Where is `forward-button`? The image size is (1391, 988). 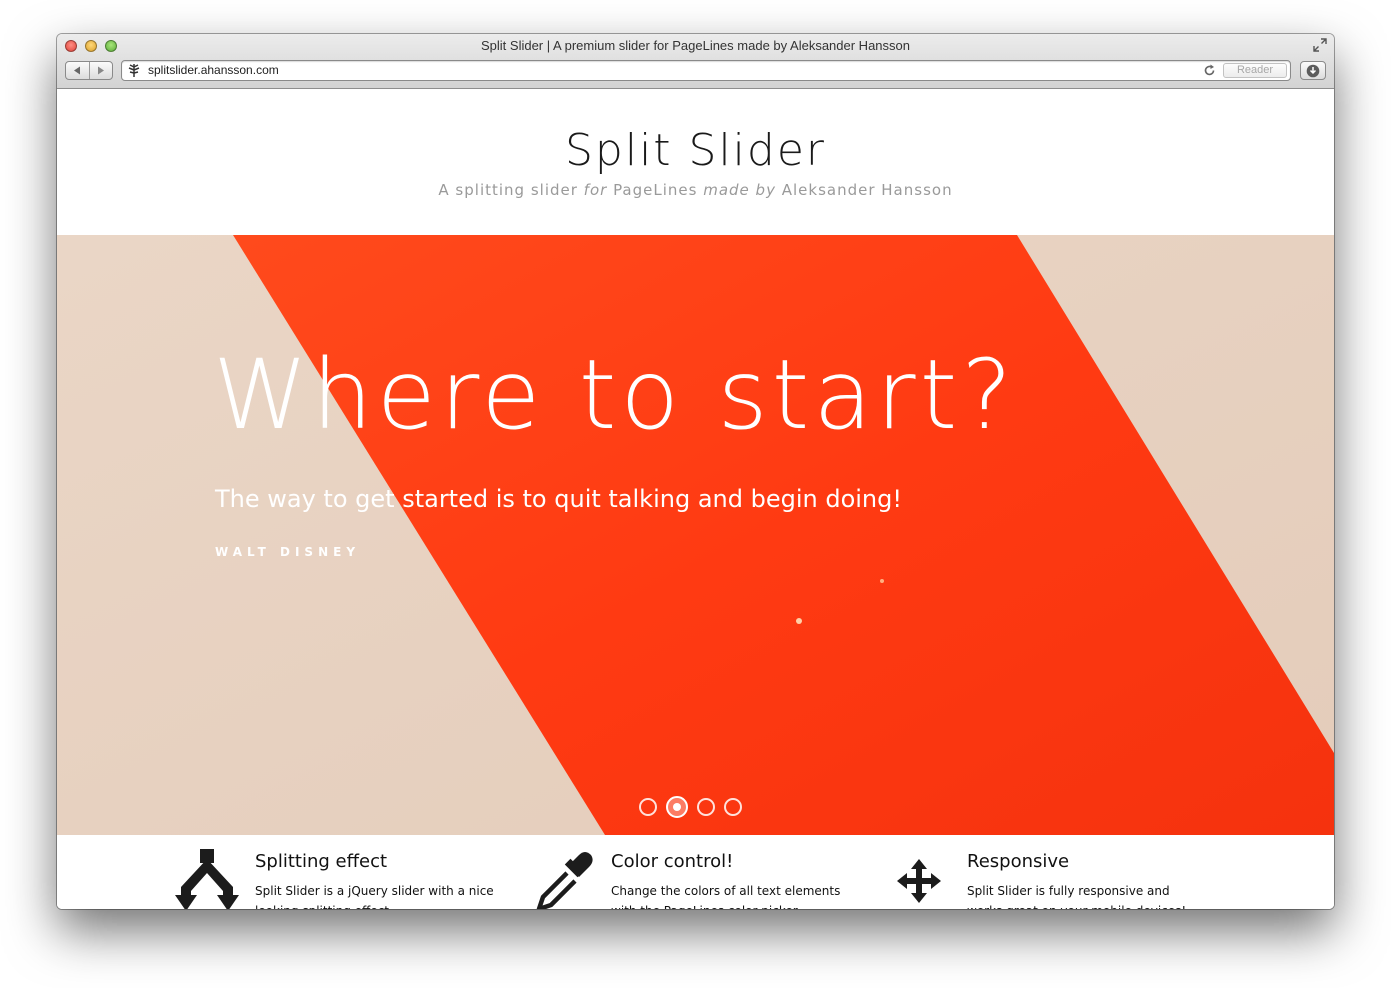
forward-button is located at coordinates (100, 70).